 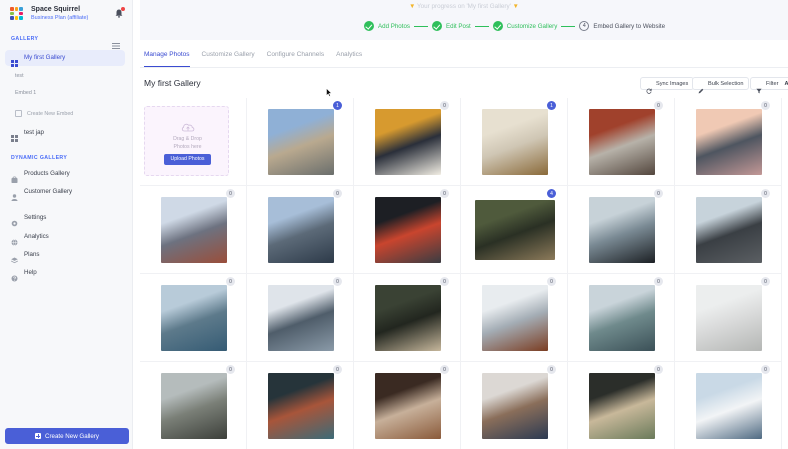 I want to click on sidebar-item-label: test jap, so click(x=34, y=132).